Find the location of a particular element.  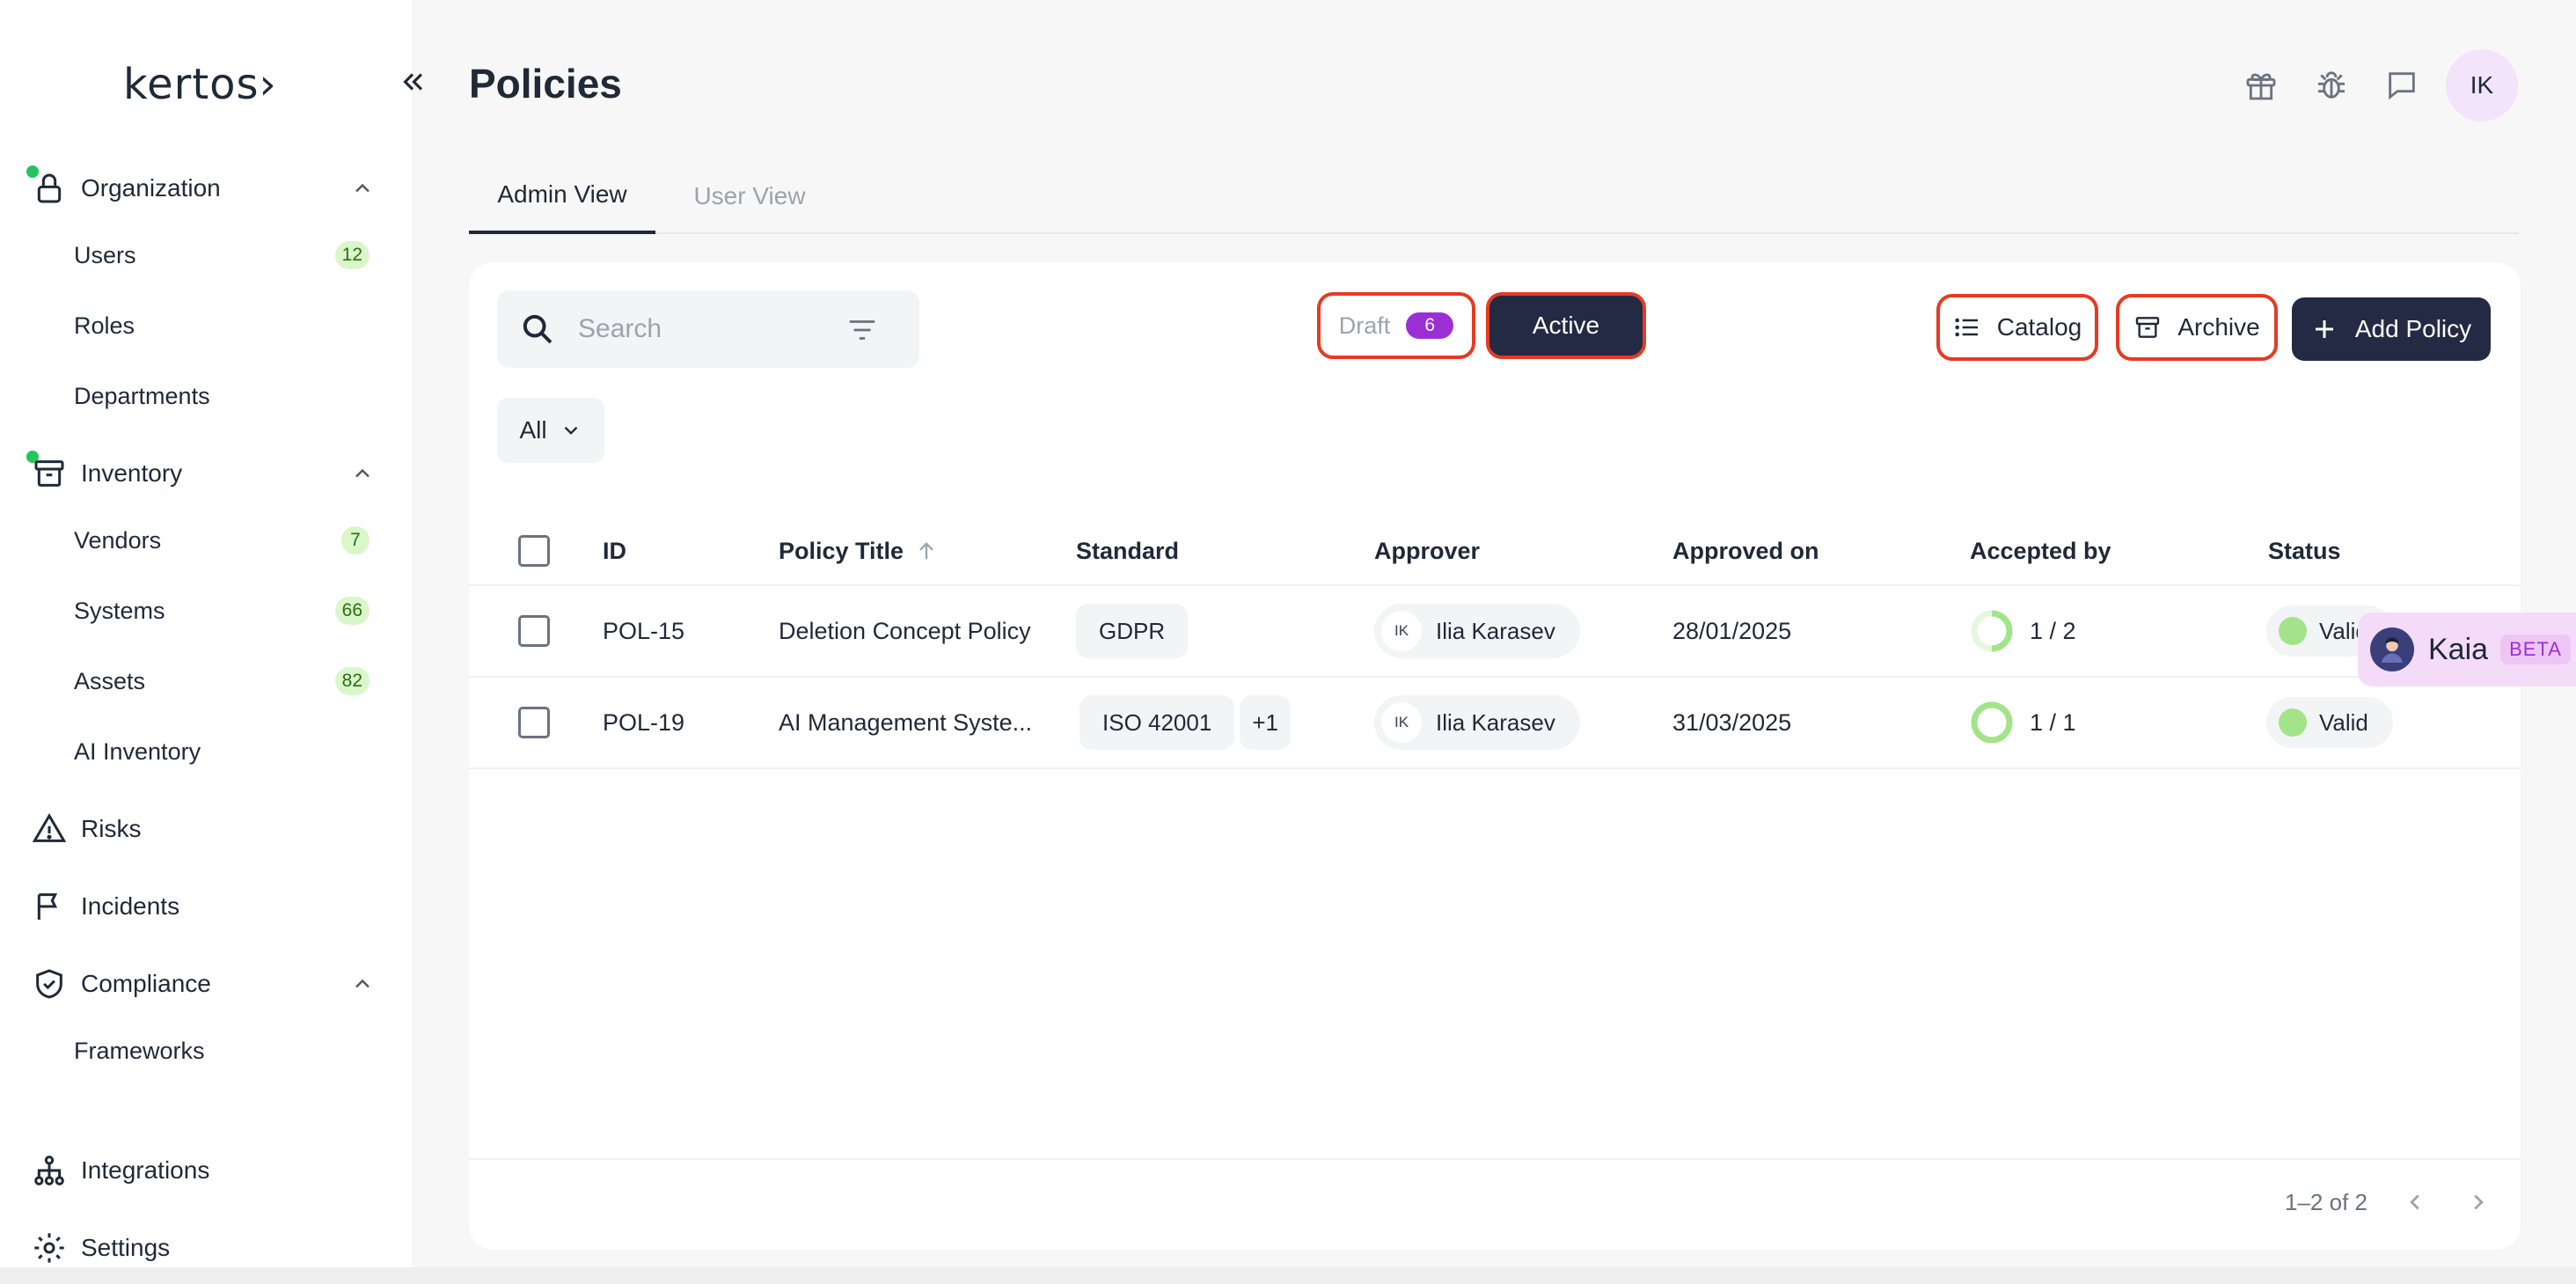

sidebar-item-label: Roles is located at coordinates (104, 326).